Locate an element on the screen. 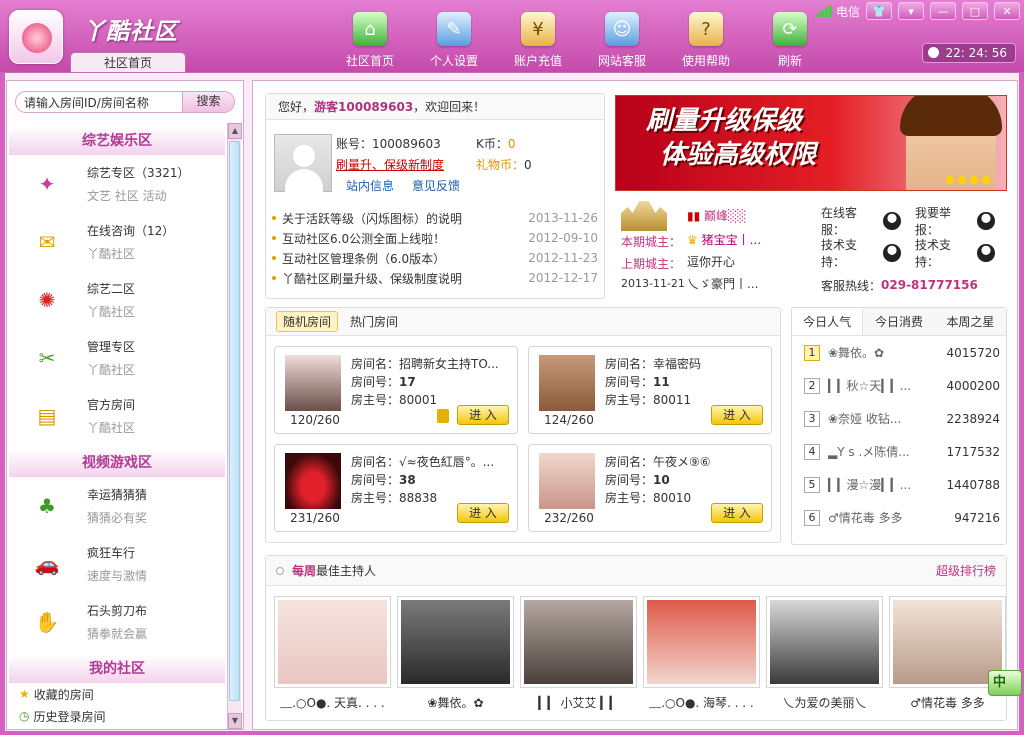 This screenshot has width=1024, height=735. message-link: 站内信息 is located at coordinates (370, 186).